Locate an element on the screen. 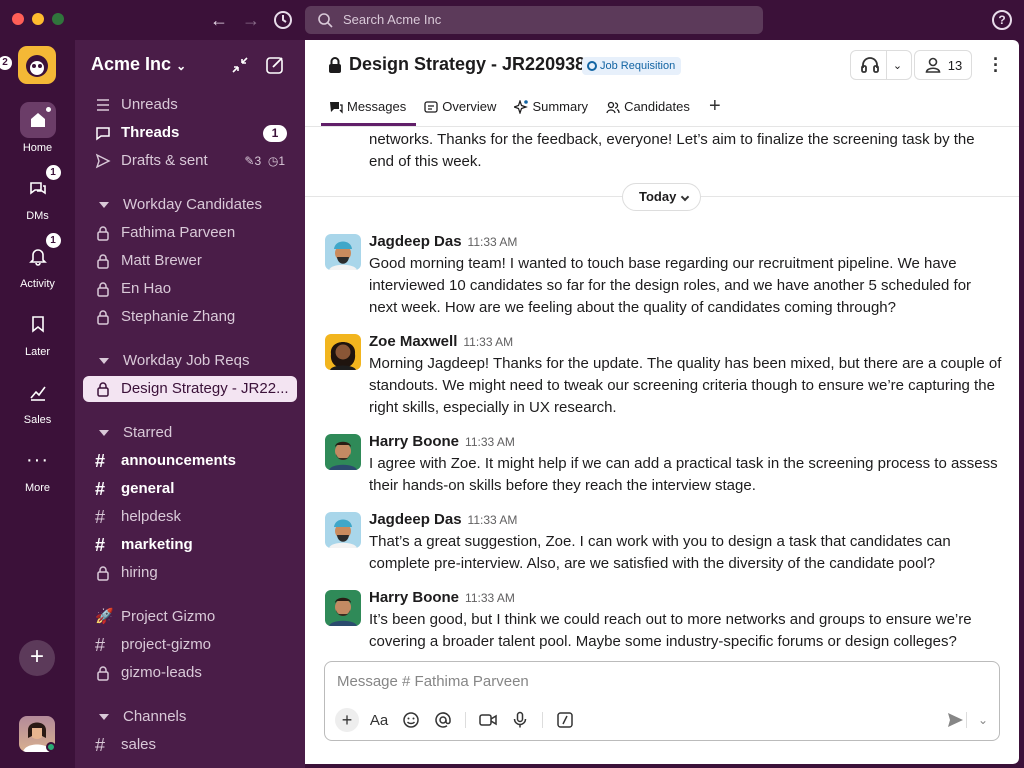 The width and height of the screenshot is (1024, 768). sender-name: Zoe Maxwell is located at coordinates (413, 341).